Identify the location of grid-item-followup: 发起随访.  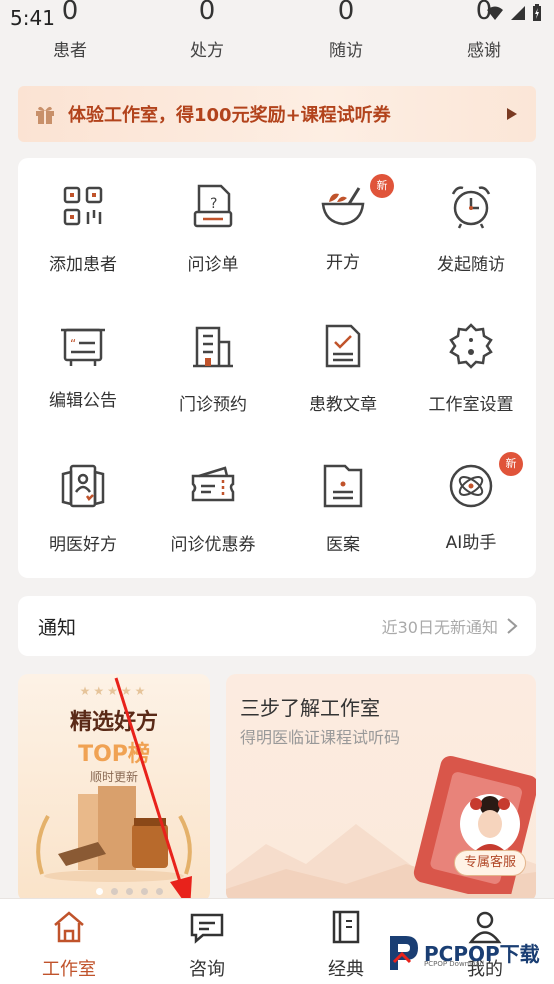
(471, 216).